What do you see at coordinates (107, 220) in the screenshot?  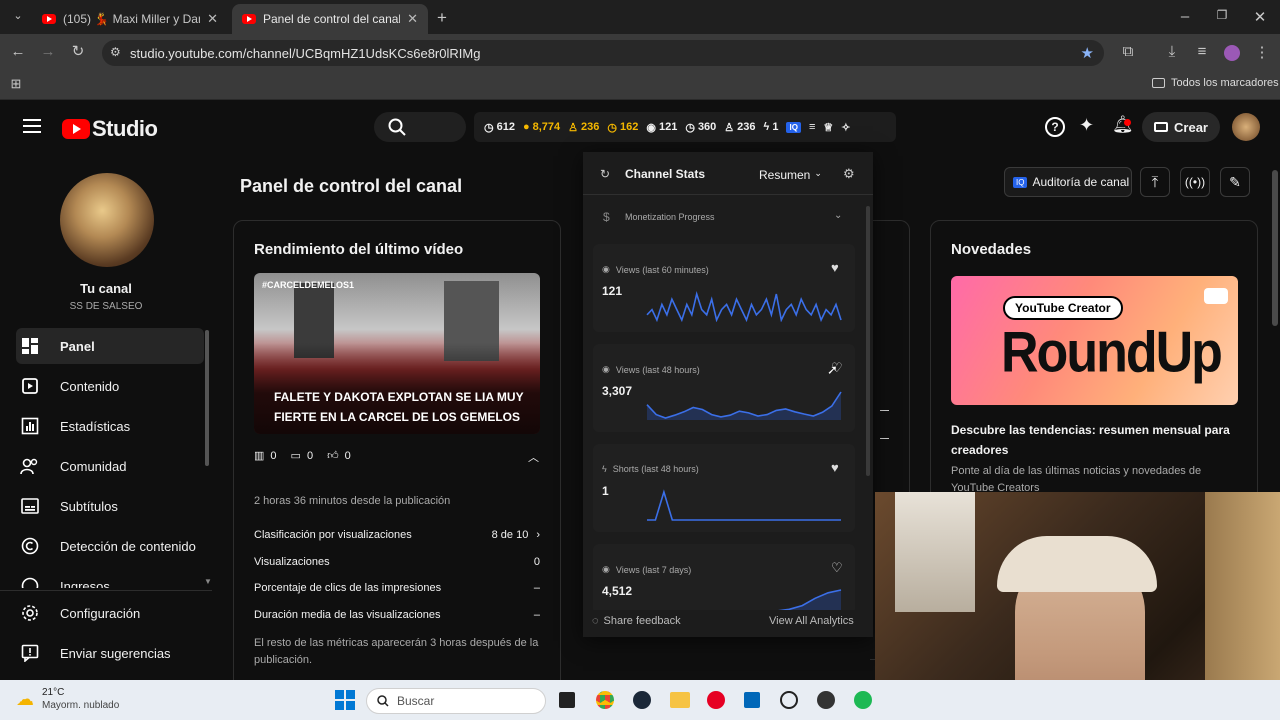 I see `channel-avatar` at bounding box center [107, 220].